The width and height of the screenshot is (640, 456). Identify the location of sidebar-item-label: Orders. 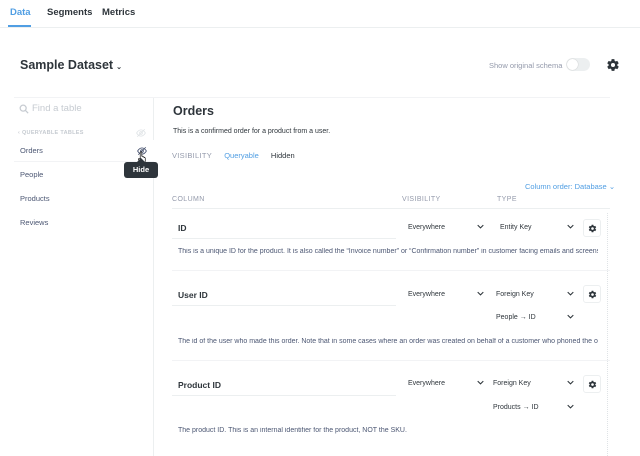
(31, 150).